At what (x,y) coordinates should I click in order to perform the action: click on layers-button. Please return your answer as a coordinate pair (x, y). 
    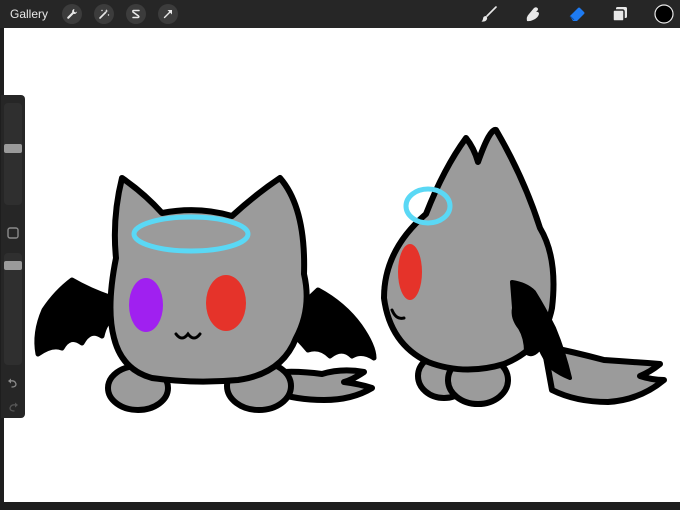
    Looking at the image, I should click on (620, 14).